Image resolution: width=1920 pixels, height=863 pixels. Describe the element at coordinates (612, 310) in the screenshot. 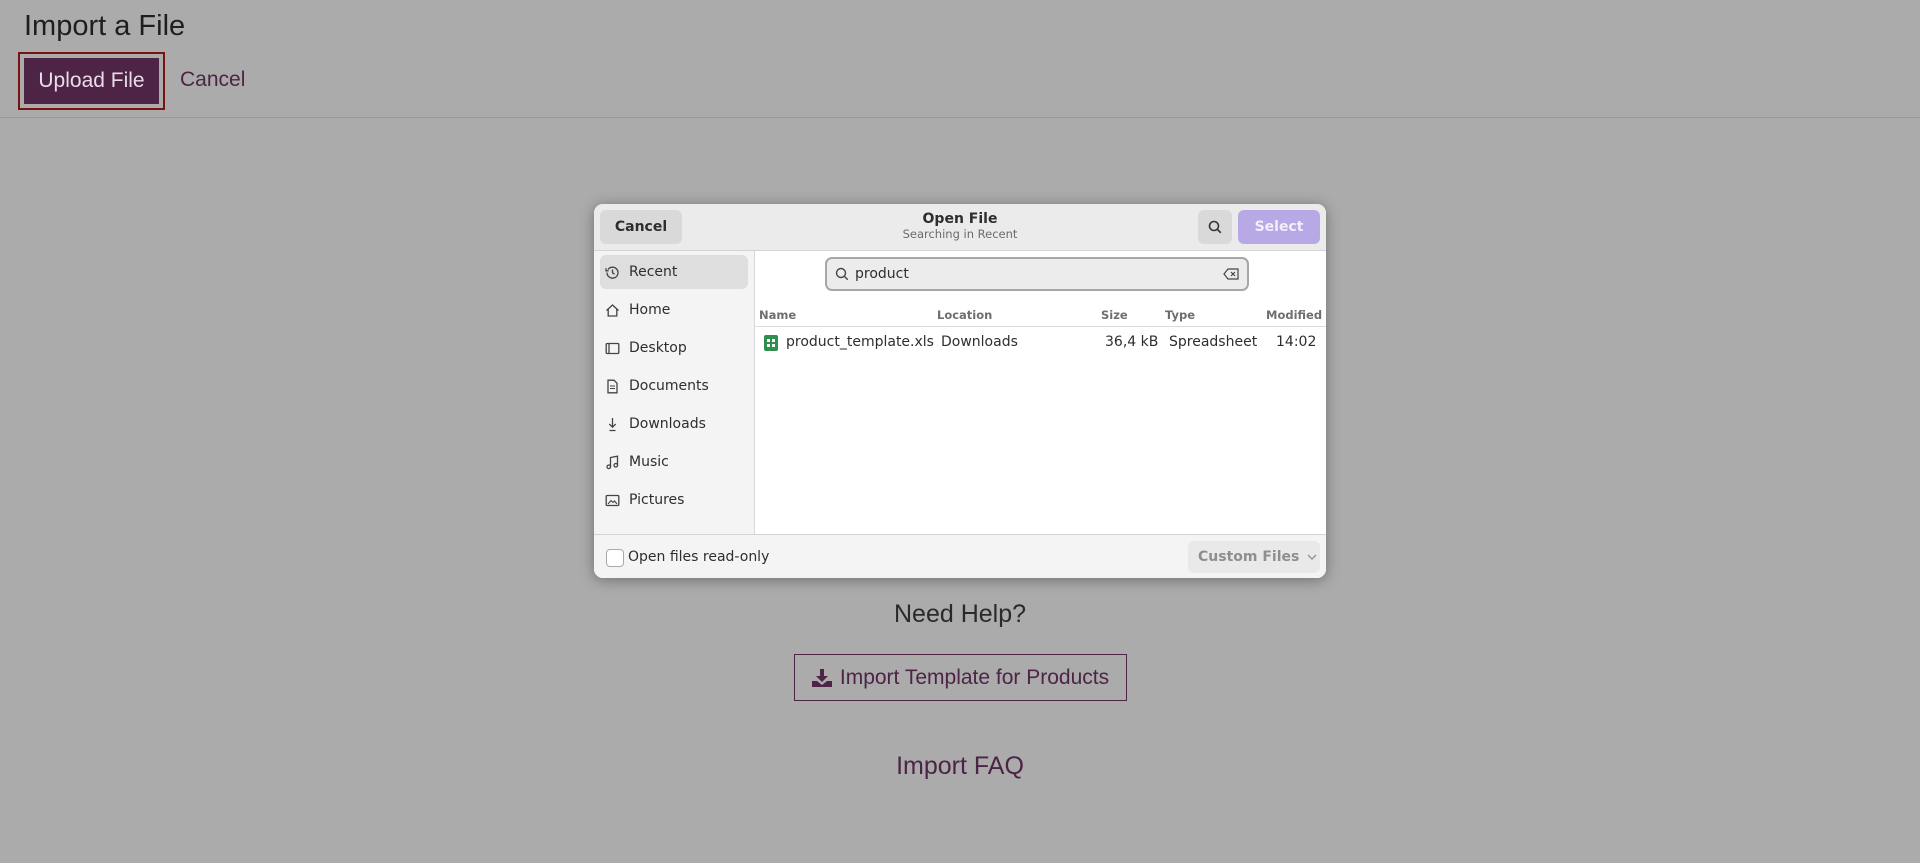

I see `home-icon` at that location.